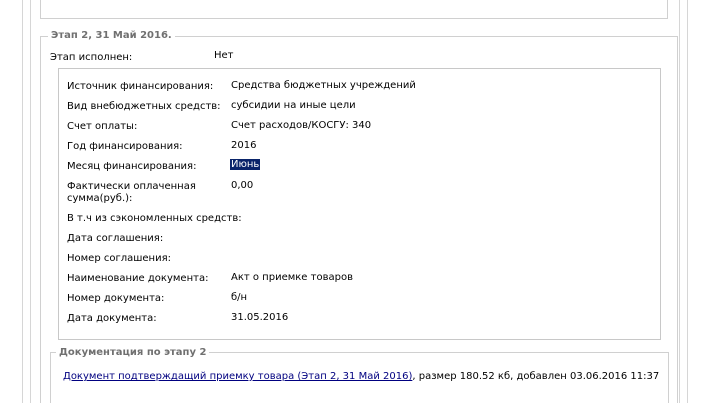 Image resolution: width=716 pixels, height=403 pixels. I want to click on agreement-date-label: Дата соглашения:, so click(115, 238).